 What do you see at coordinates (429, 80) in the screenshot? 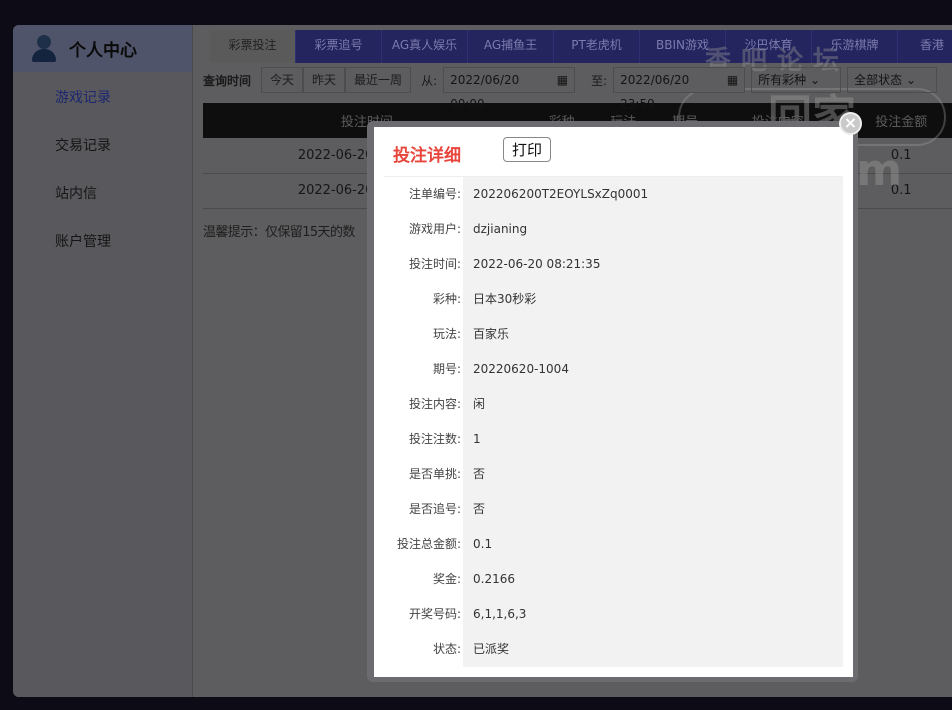
I see `from-label: 从:` at bounding box center [429, 80].